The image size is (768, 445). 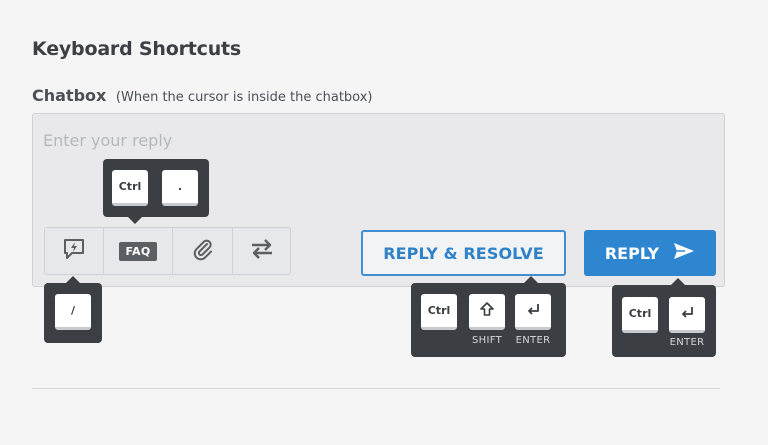 I want to click on paperclip-icon, so click(x=203, y=251).